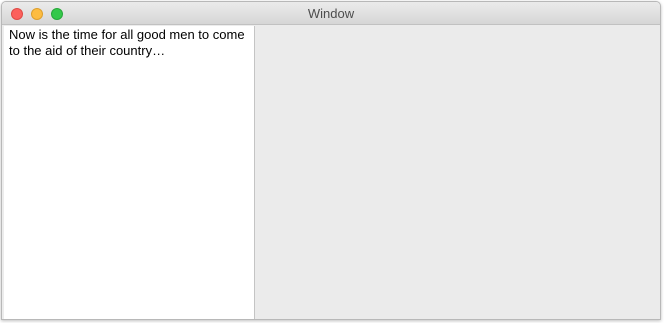  I want to click on title-bar: Window, so click(331, 13).